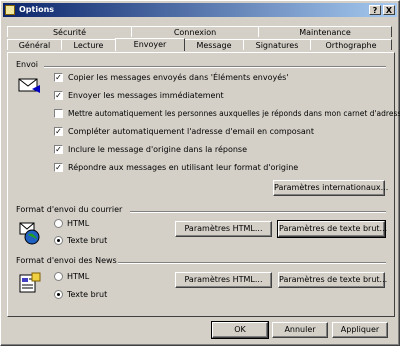  I want to click on window-title: Options, so click(37, 9).